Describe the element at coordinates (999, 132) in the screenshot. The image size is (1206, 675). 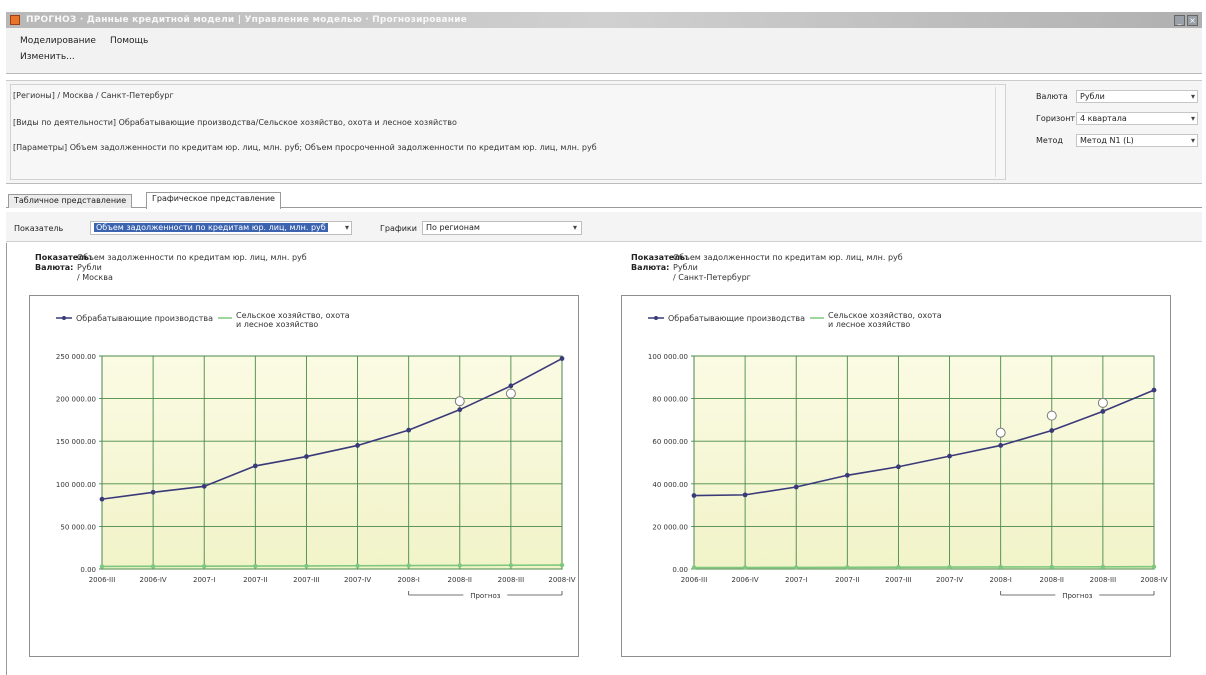
I see `params-scrollbar` at that location.